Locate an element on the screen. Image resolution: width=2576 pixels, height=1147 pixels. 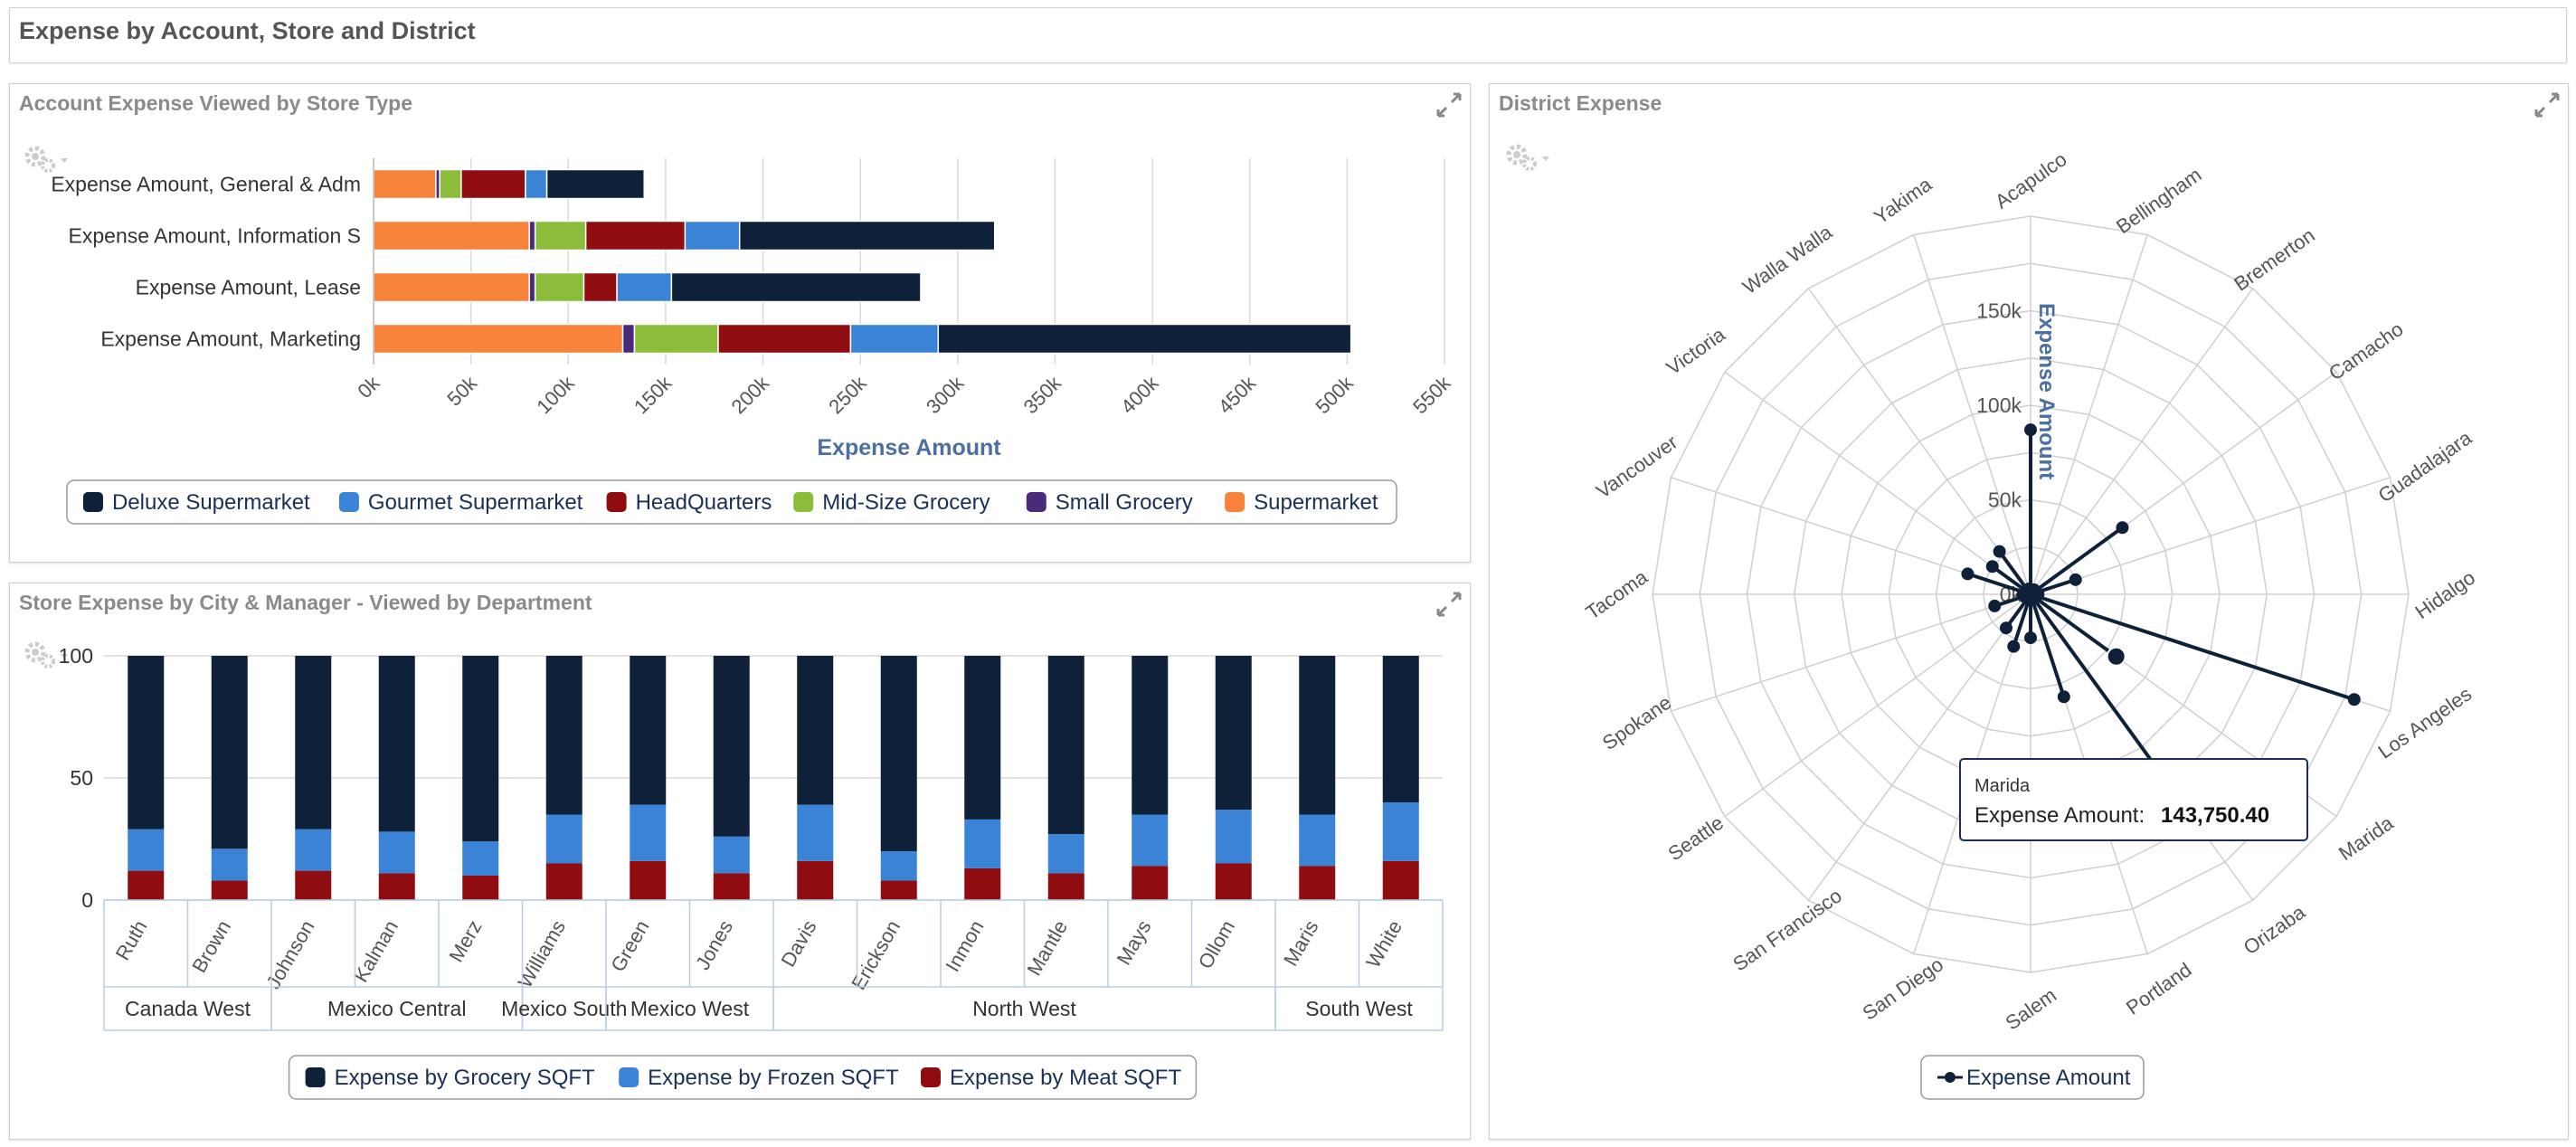
legend-item: Expense by Grocery SQFT is located at coordinates (450, 1078).